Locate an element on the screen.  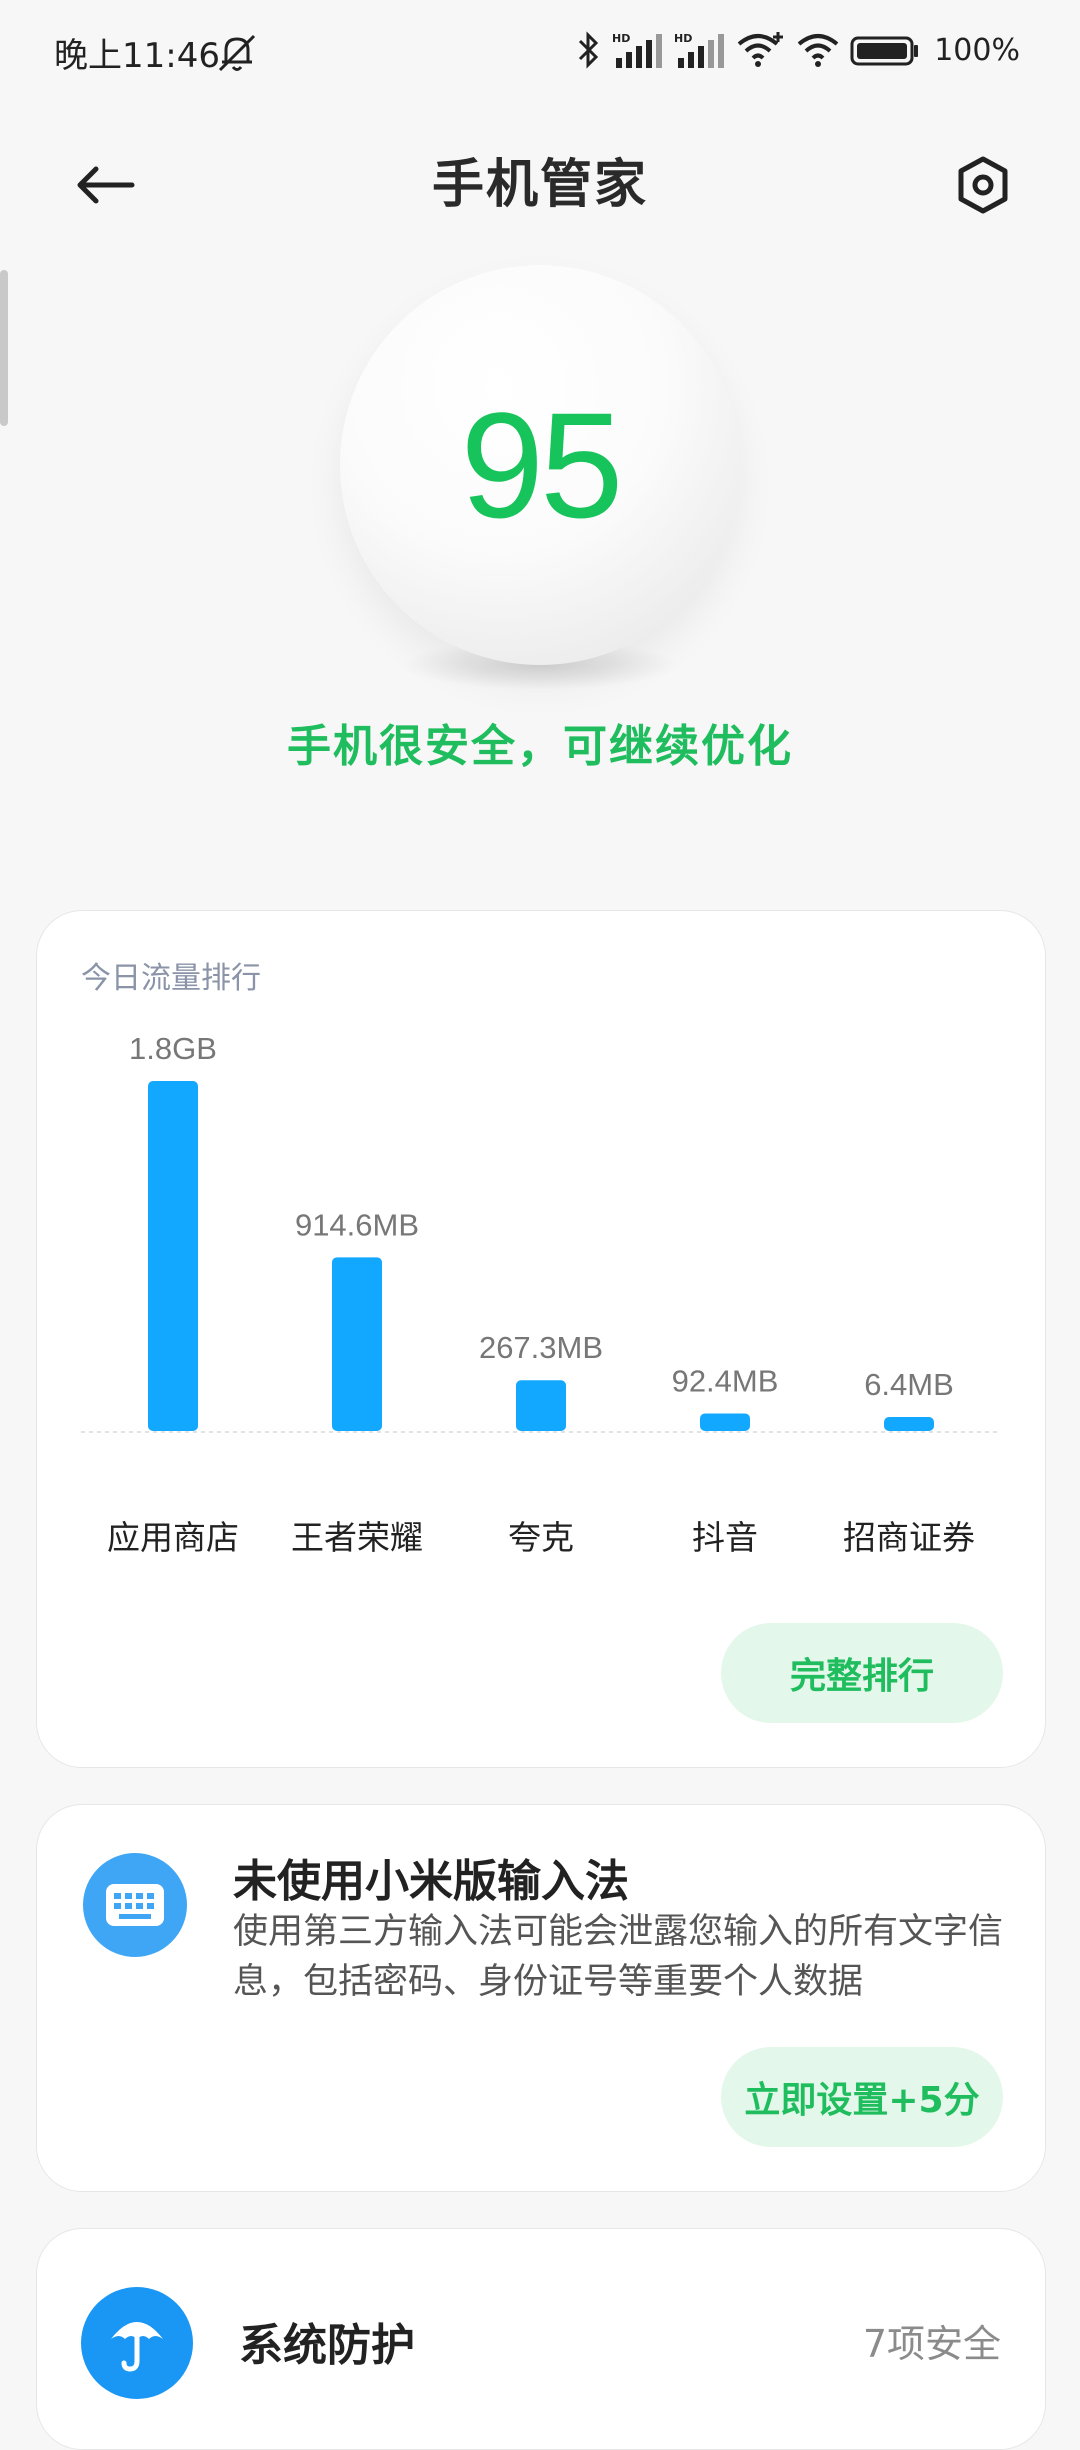
chart-value-label: 92.4MB is located at coordinates (725, 1380).